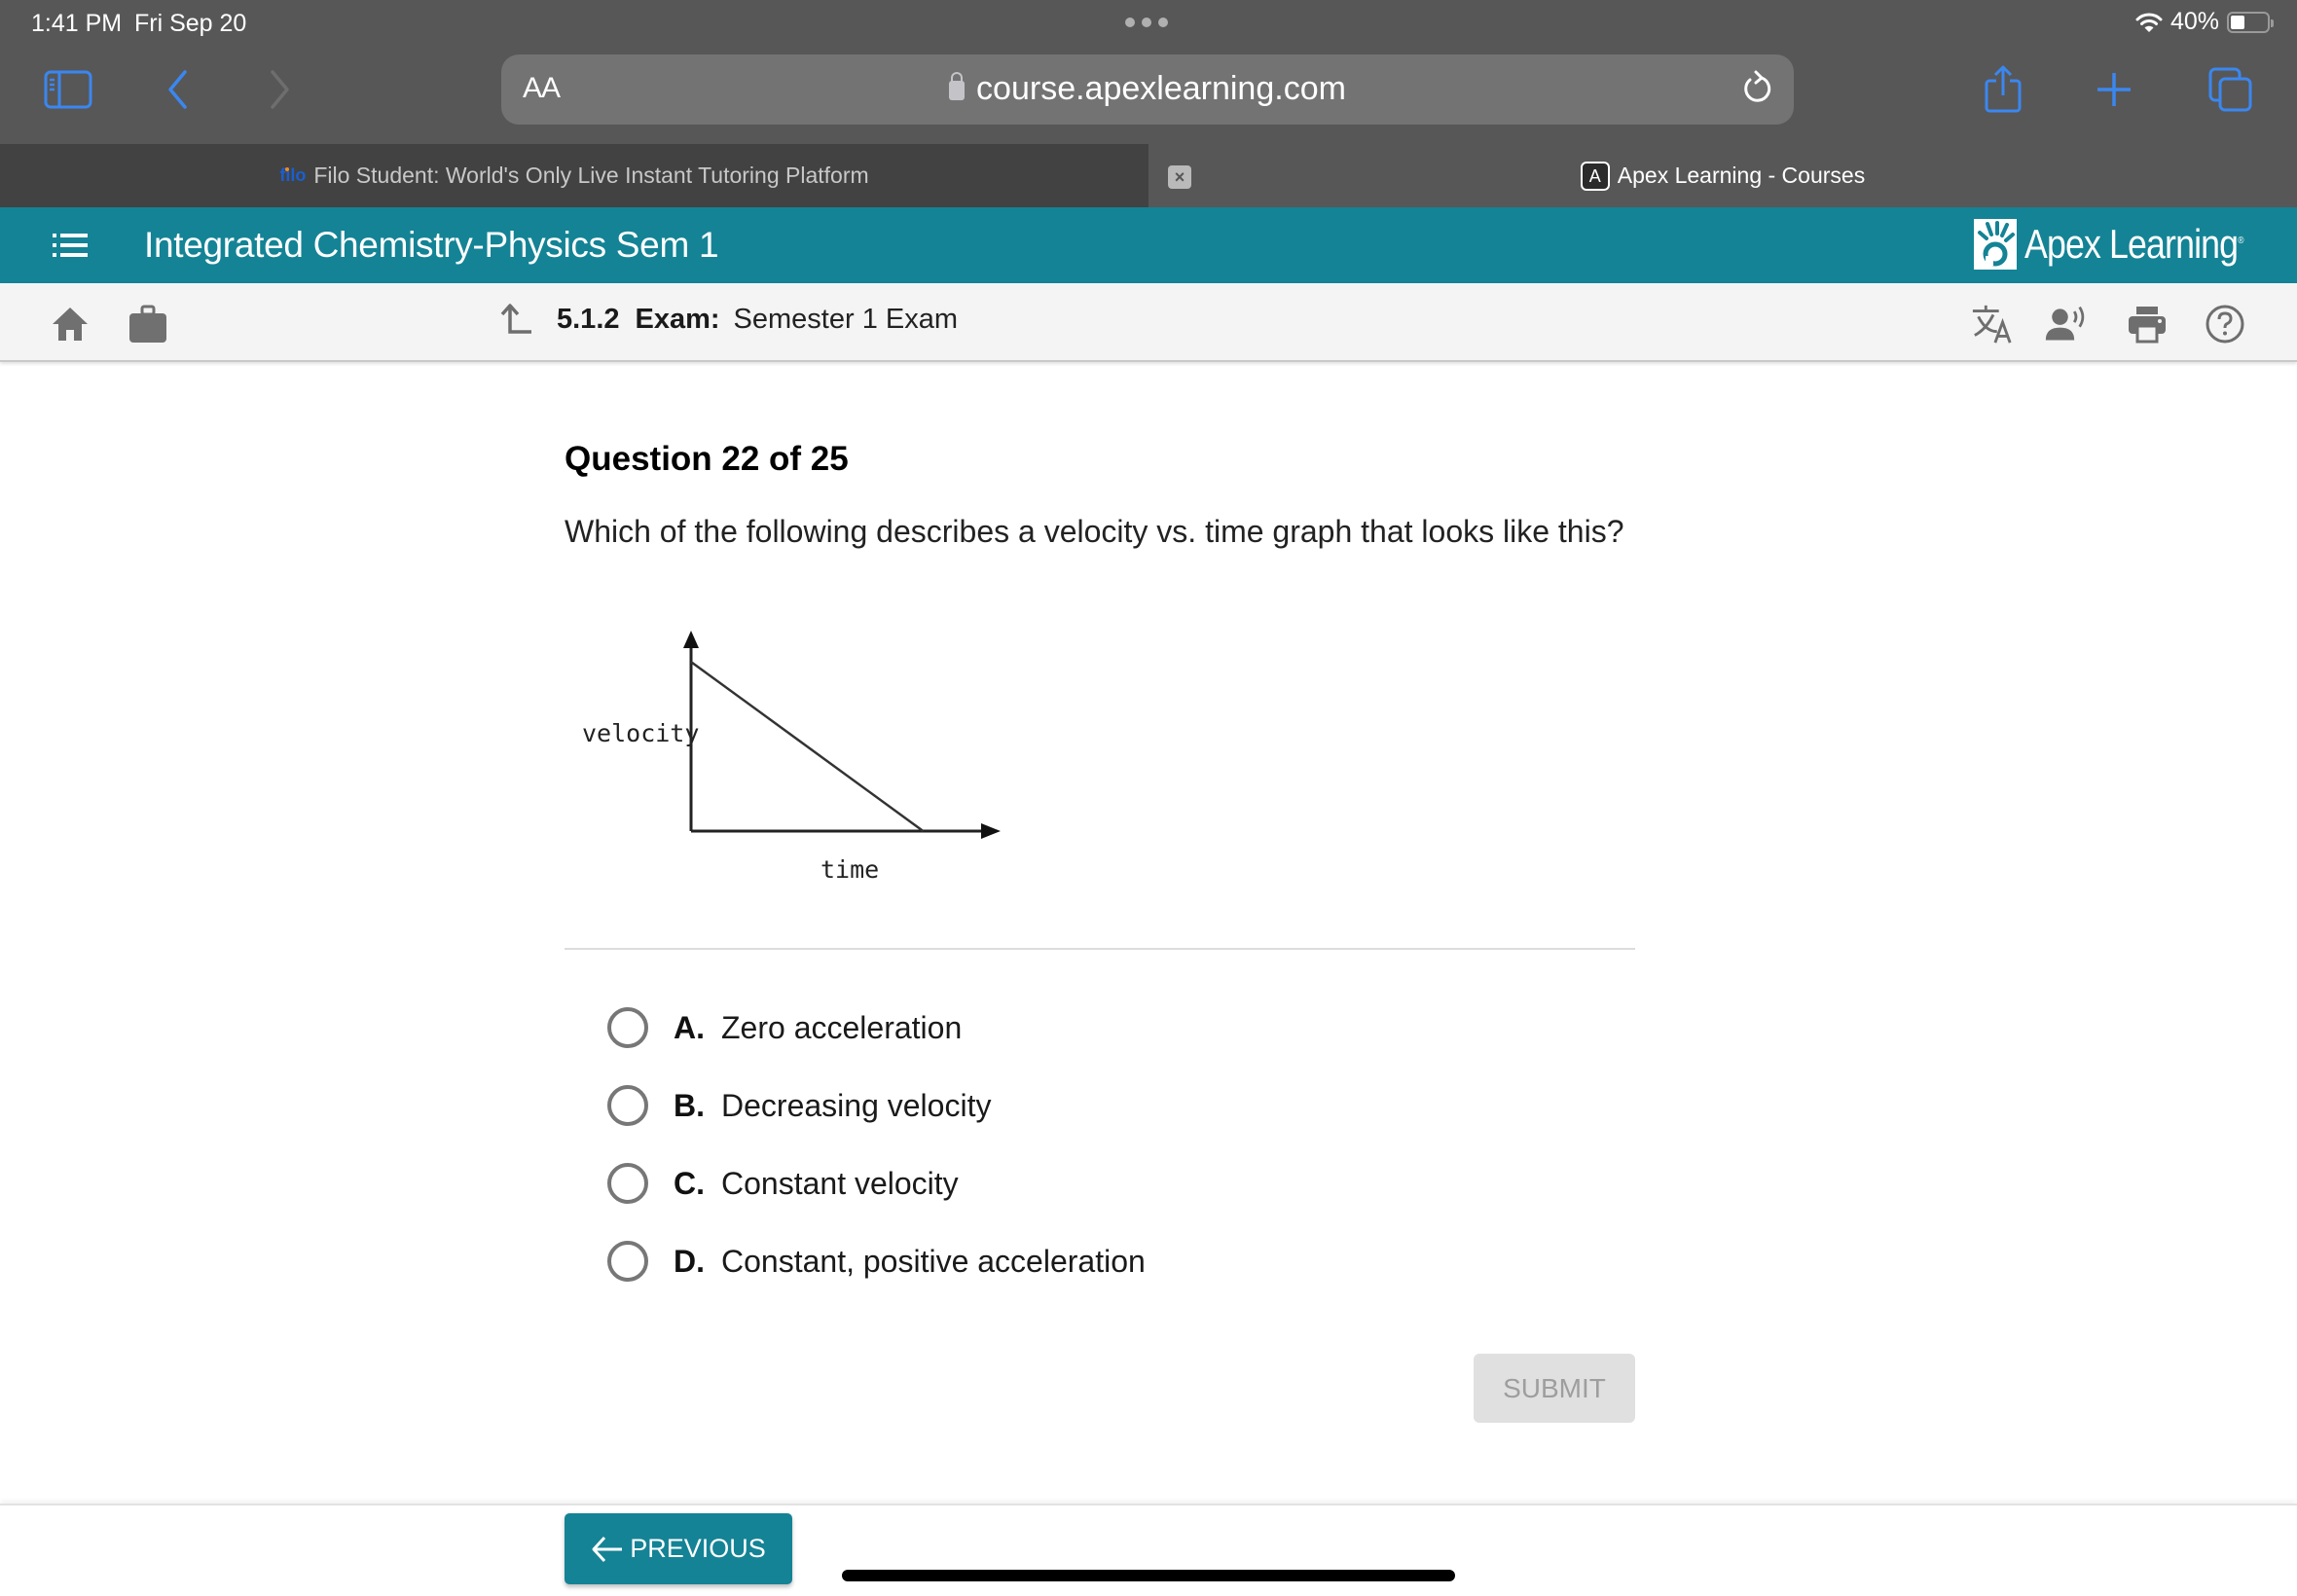 This screenshot has width=2297, height=1596. I want to click on answer-option: B. Decreasing velocity, so click(877, 1105).